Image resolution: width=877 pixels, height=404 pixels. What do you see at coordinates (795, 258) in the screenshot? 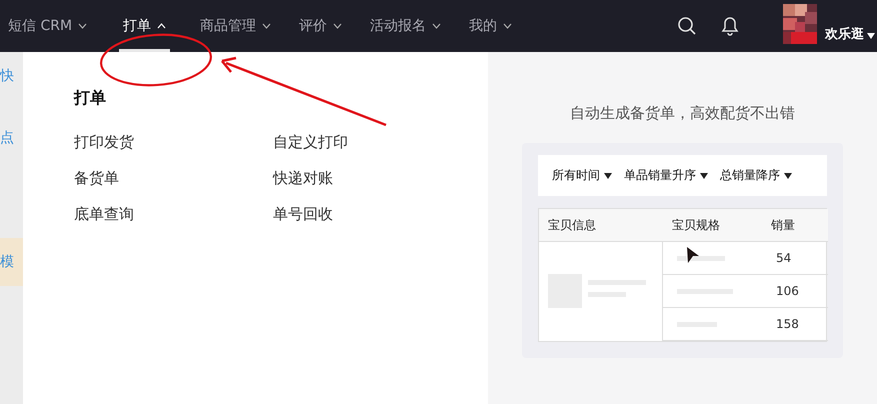
I see `table-cell: 54` at bounding box center [795, 258].